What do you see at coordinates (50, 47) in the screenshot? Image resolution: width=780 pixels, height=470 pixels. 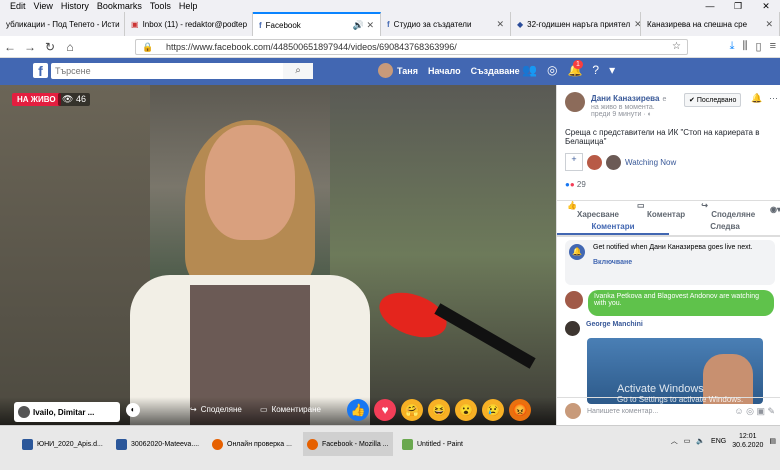 I see `reload-icon: ↻` at bounding box center [50, 47].